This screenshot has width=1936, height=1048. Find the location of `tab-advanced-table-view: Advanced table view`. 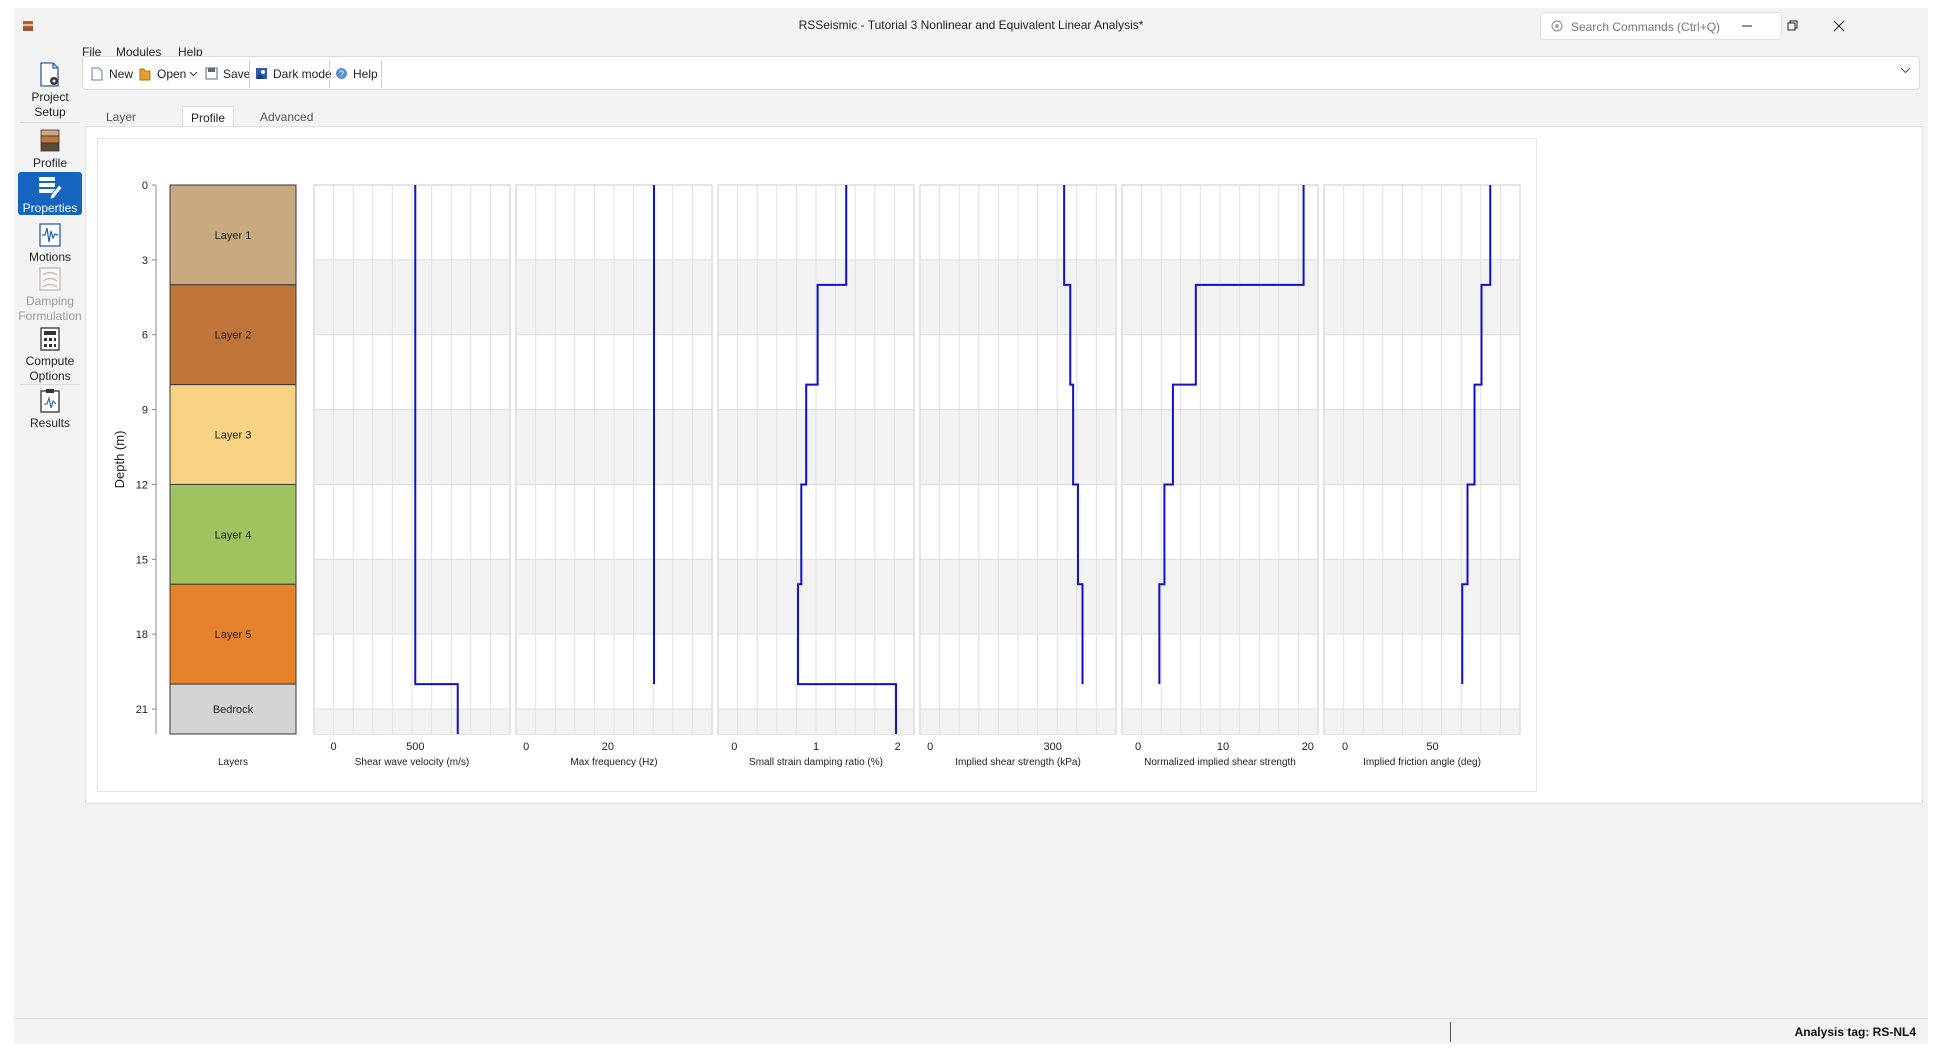

tab-advanced-table-view: Advanced table view is located at coordinates (286, 126).